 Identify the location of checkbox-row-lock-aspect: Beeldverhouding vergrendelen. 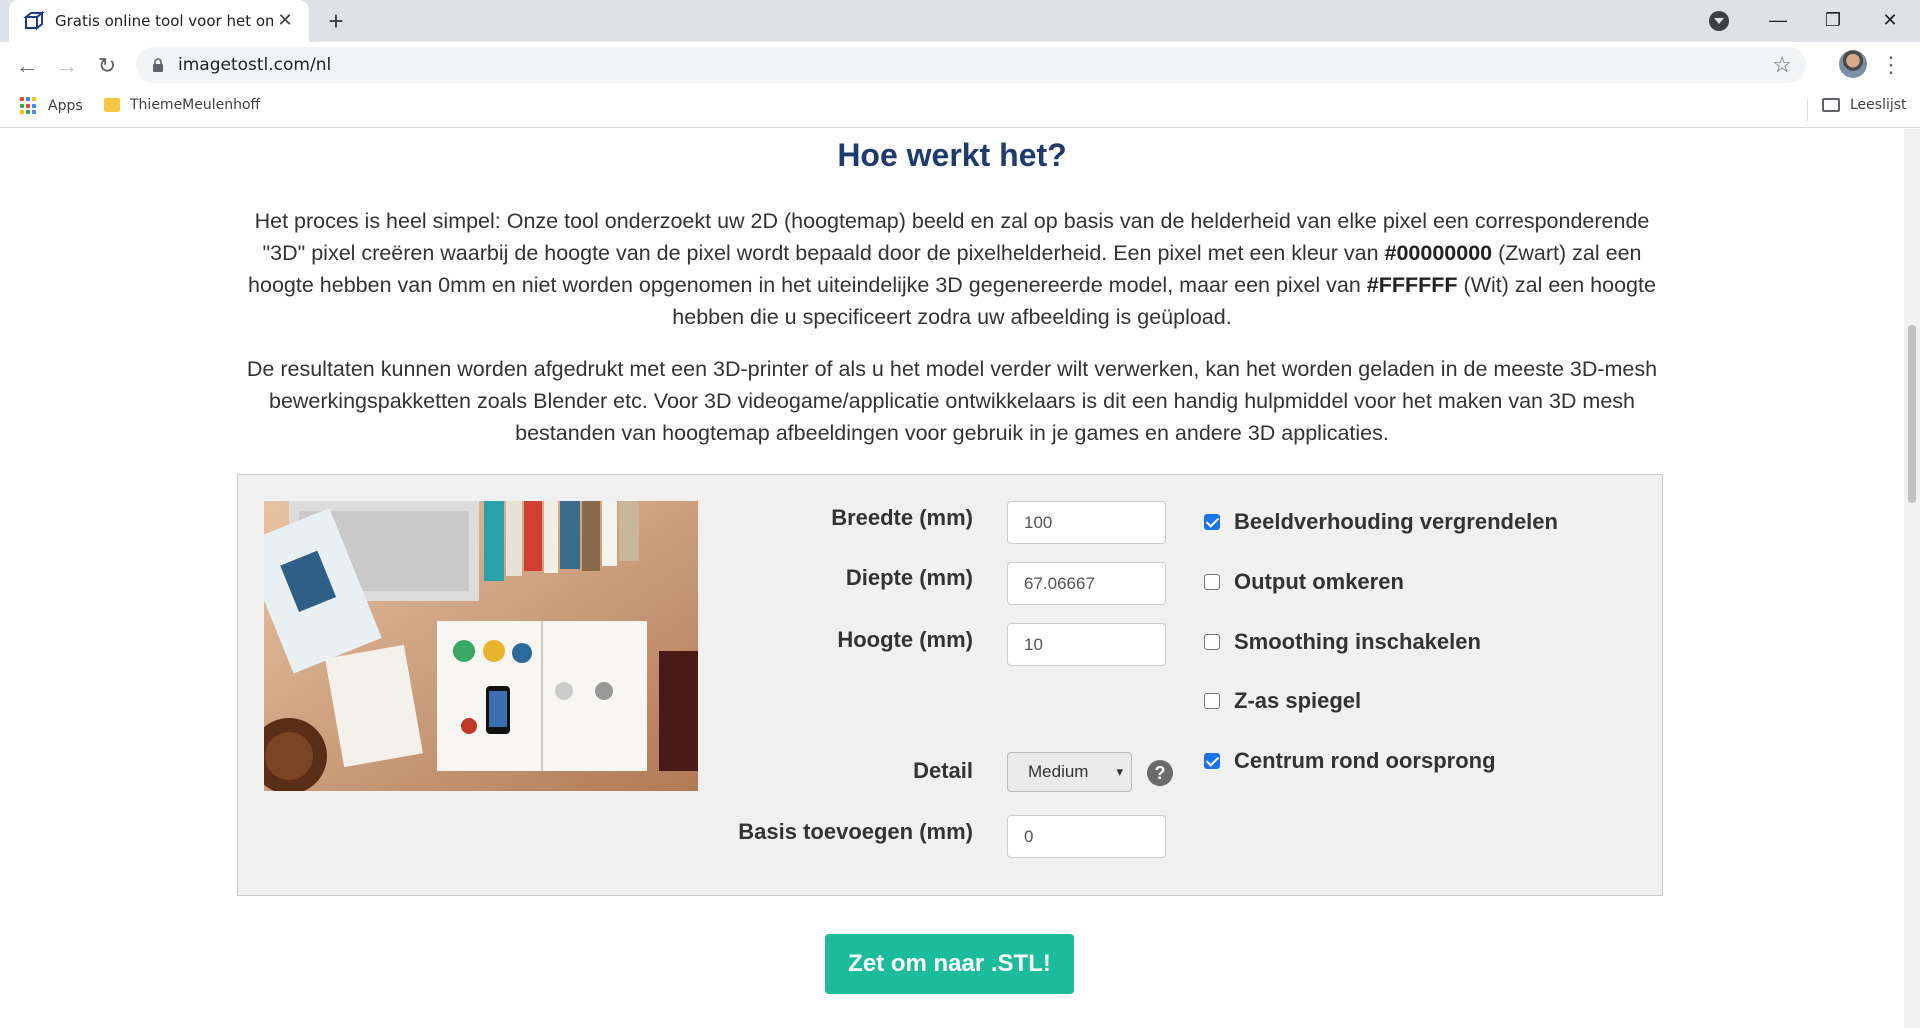
(1381, 522).